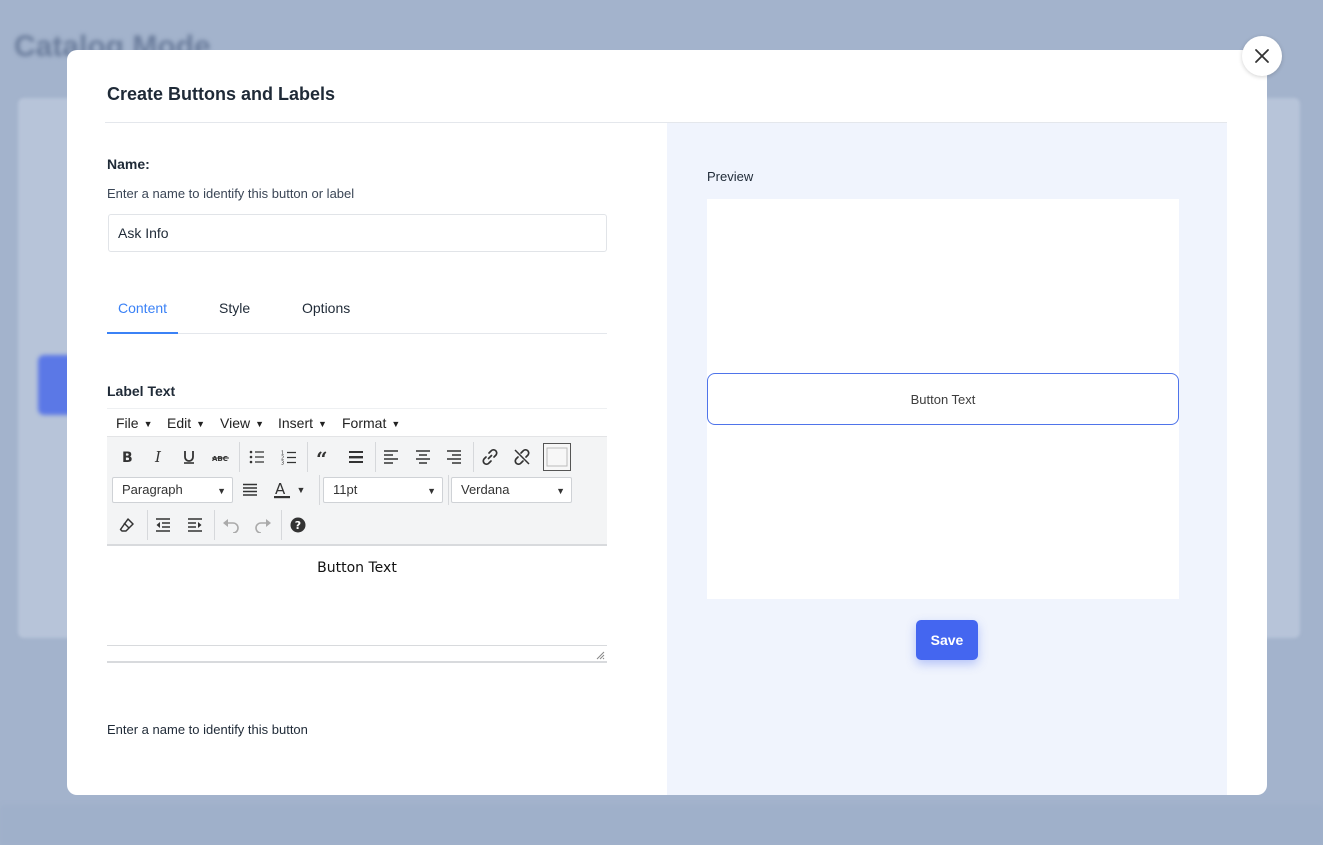  I want to click on blockquote-icon: “, so click(322, 457).